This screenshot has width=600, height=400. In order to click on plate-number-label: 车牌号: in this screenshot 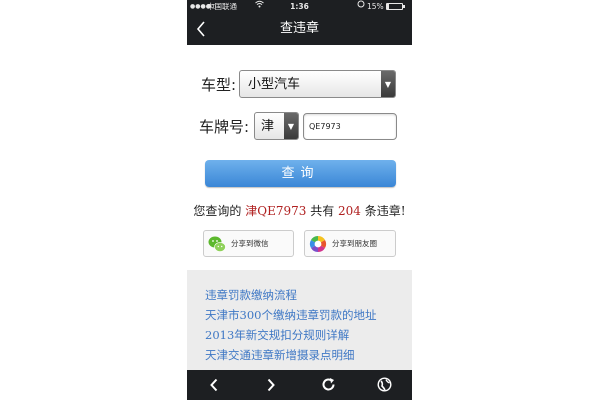, I will do `click(224, 127)`.